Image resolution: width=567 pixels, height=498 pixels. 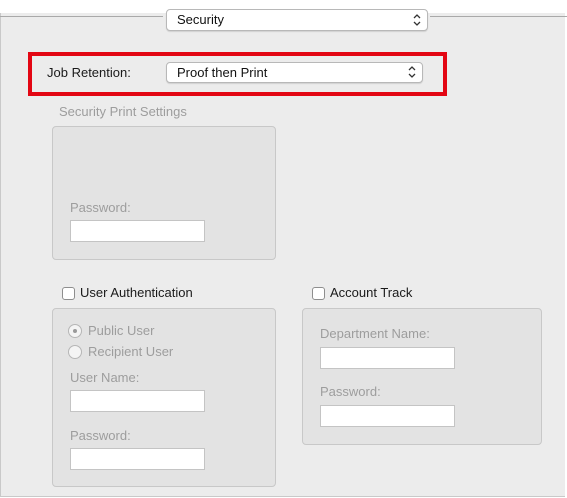 What do you see at coordinates (121, 330) in the screenshot?
I see `public-user-label: Public User` at bounding box center [121, 330].